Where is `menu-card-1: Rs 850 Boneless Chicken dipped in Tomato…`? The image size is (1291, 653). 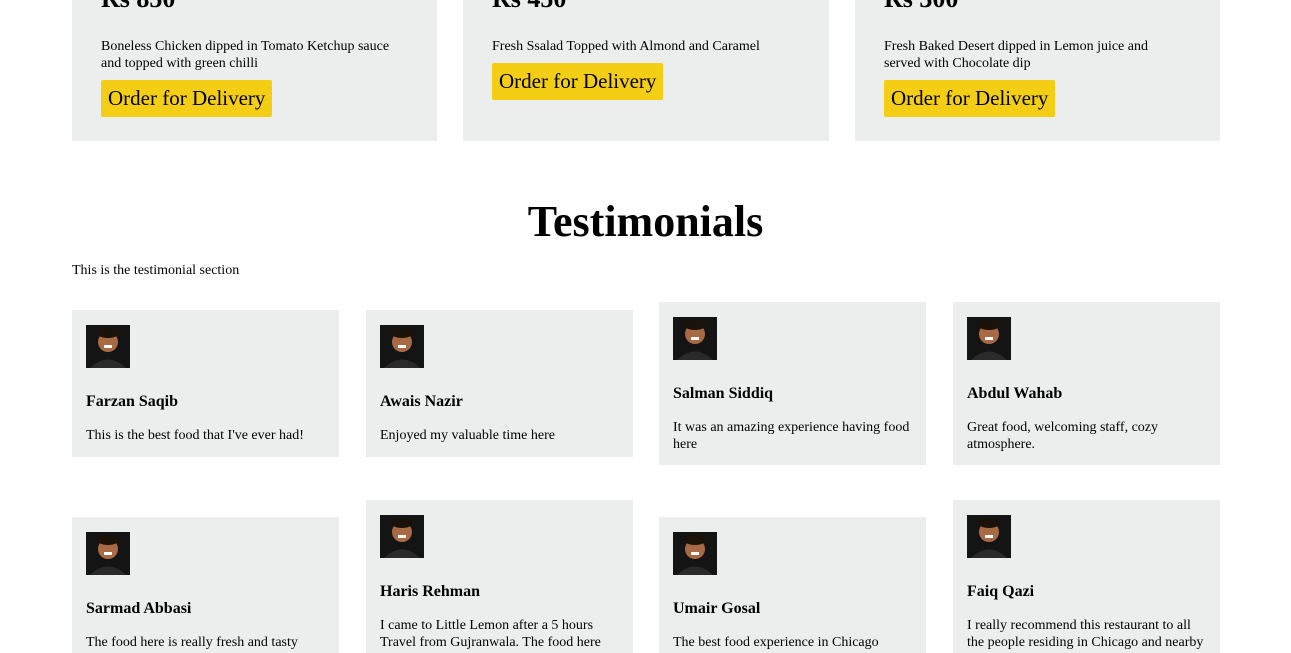
menu-card-1: Rs 850 Boneless Chicken dipped in Tomato… is located at coordinates (254, 70).